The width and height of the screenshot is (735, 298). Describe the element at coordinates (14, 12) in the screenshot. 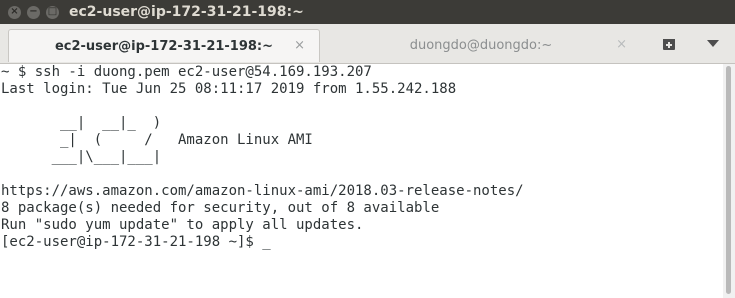

I see `close-window-icon: ×` at that location.